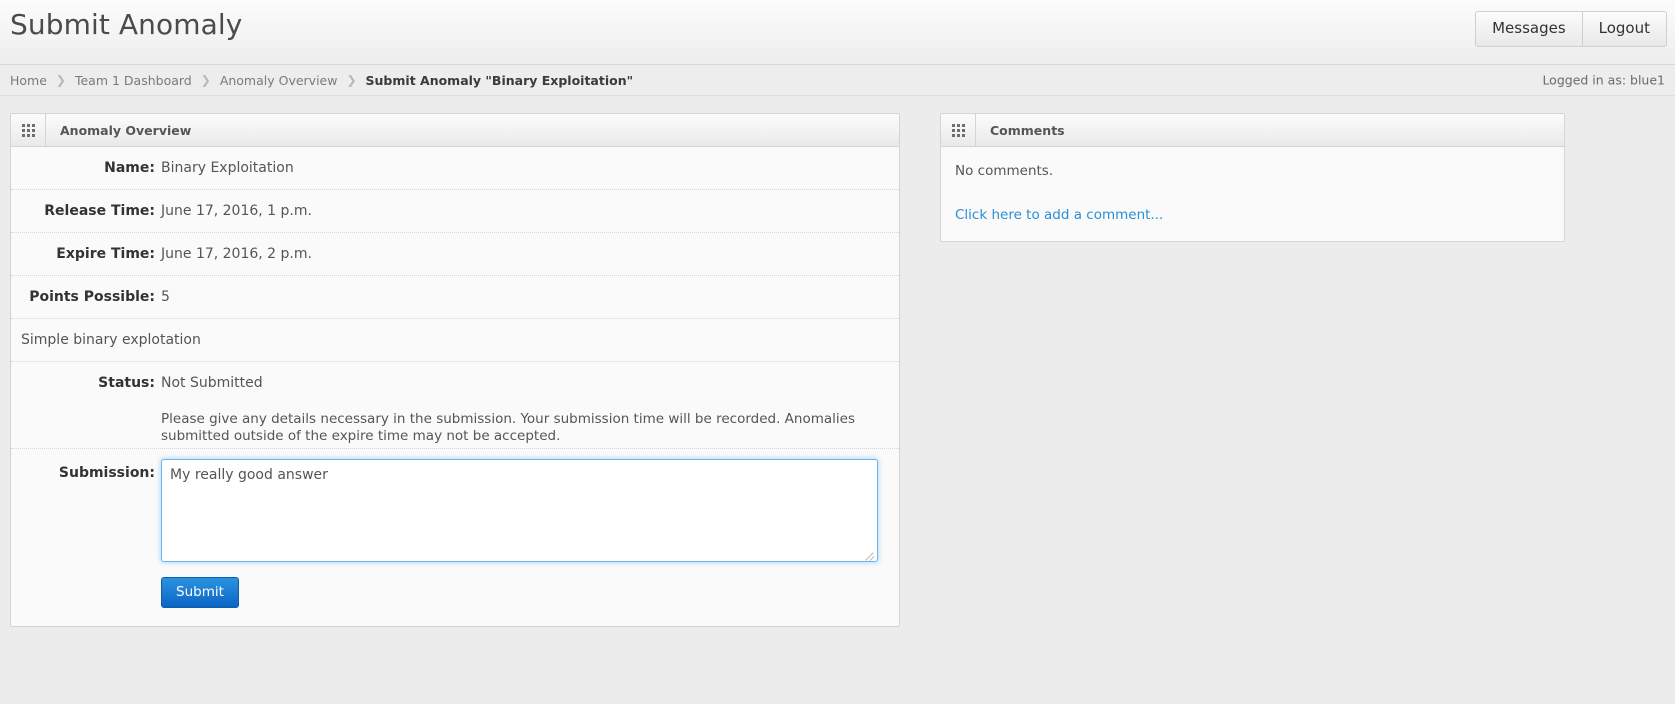 Image resolution: width=1675 pixels, height=704 pixels. I want to click on header-actions: Messages Logout, so click(1571, 29).